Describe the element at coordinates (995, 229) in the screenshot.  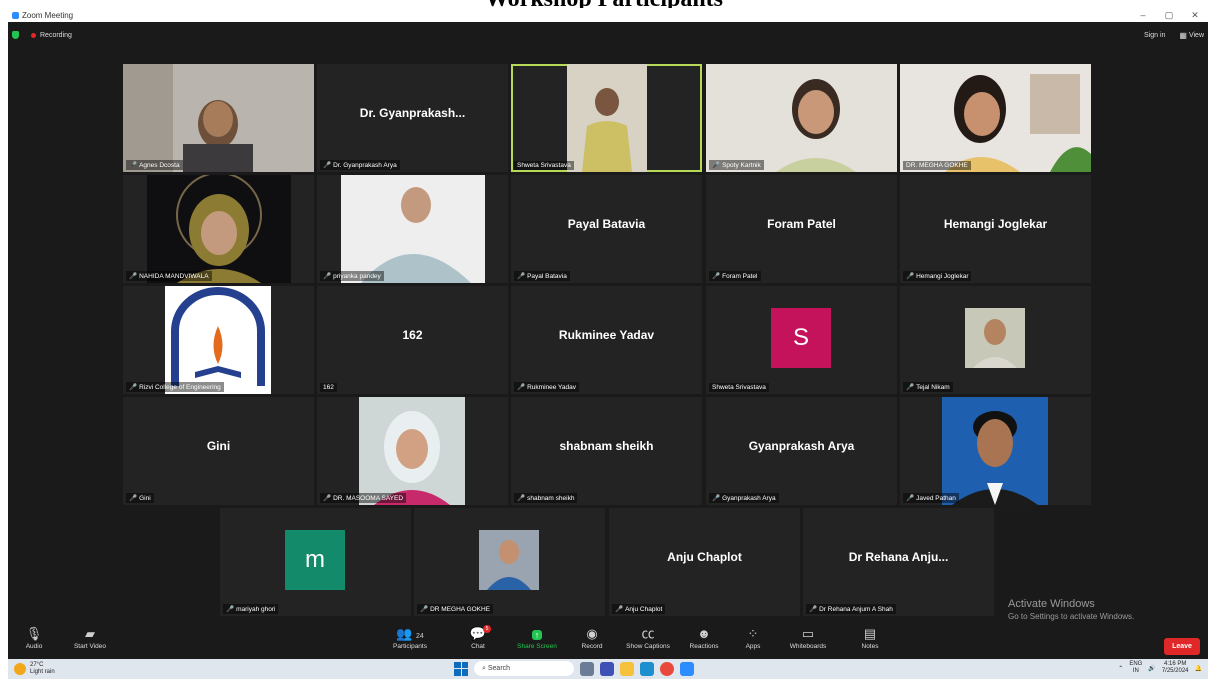
I see `participant-tile: Hemangi Joglekar 🎤 Hemangi Joglekar` at that location.